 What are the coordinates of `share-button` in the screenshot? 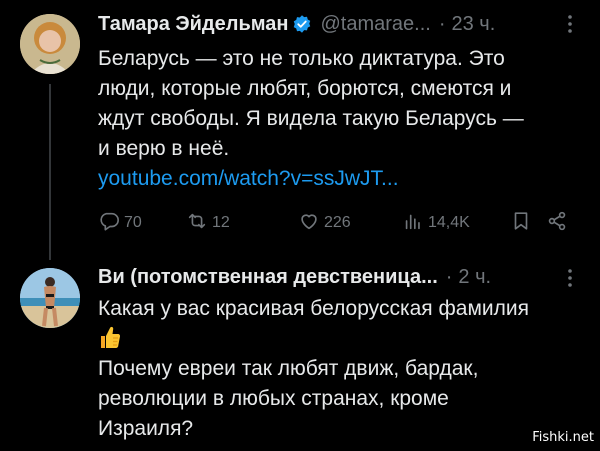 It's located at (557, 223).